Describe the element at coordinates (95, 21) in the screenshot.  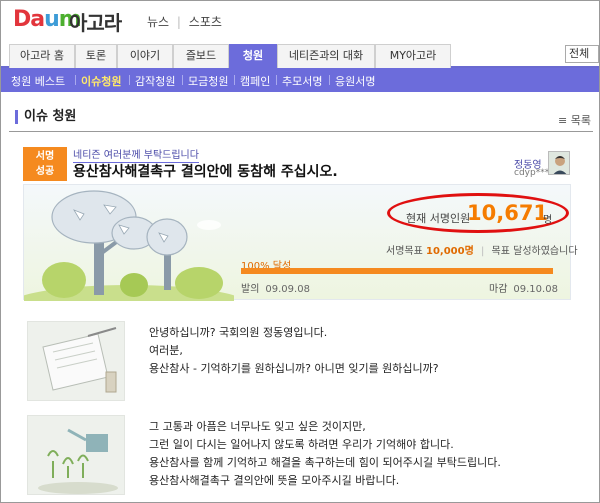
I see `site-name: 아고라` at that location.